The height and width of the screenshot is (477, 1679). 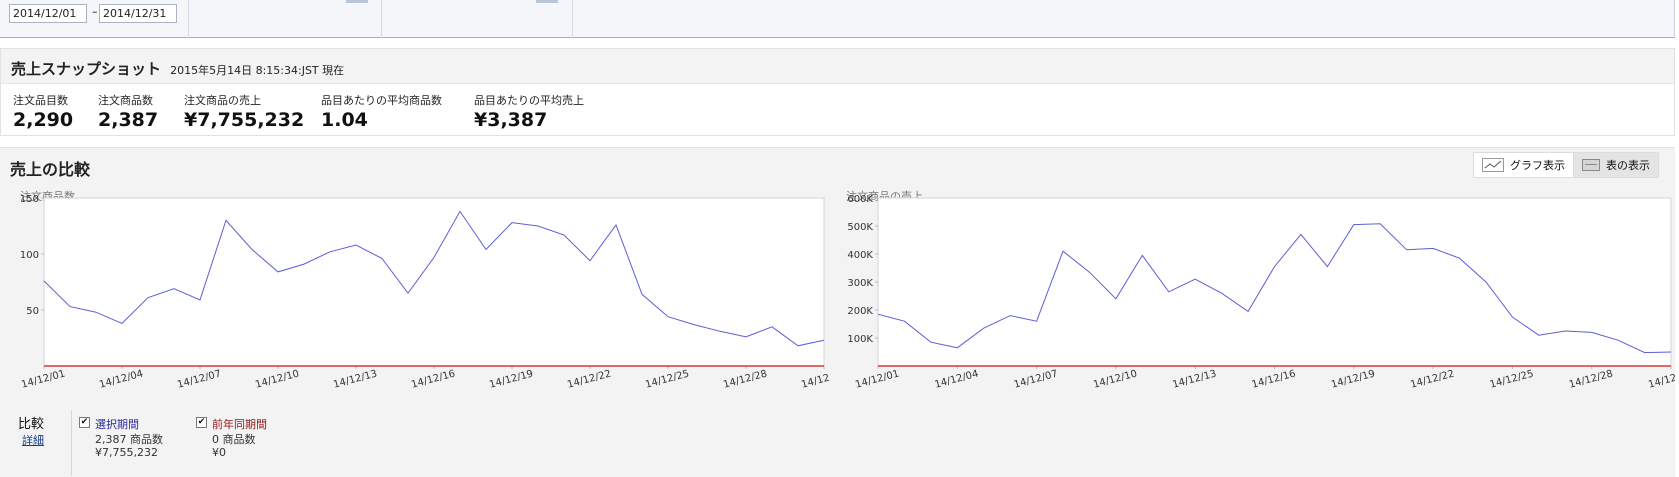 I want to click on y-tick-label: 100K, so click(x=860, y=339).